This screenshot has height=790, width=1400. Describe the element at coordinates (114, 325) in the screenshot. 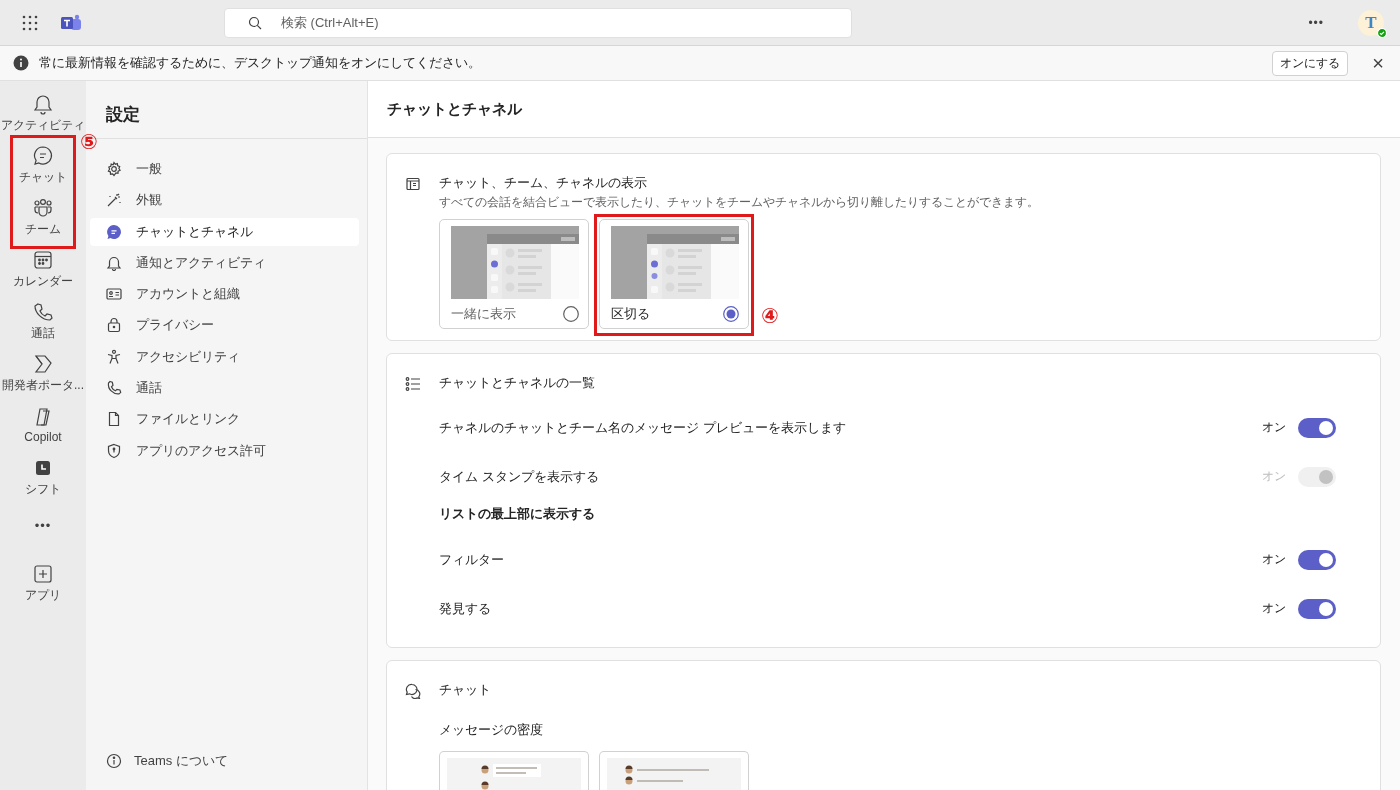

I see `lock-icon` at that location.